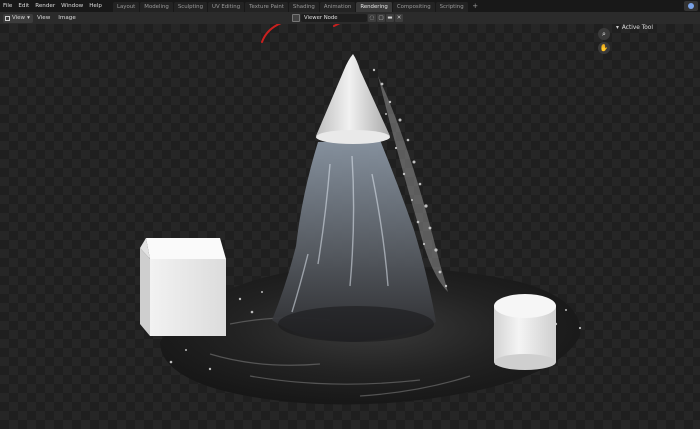 The image size is (700, 429). I want to click on tab-texture-paint: Texture Paint, so click(267, 6).